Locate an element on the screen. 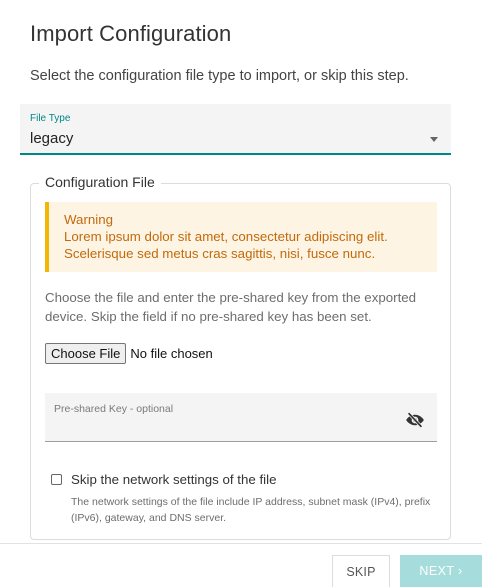 This screenshot has width=482, height=587. pre-shared-key-label: Pre-shared Key - optional is located at coordinates (114, 409).